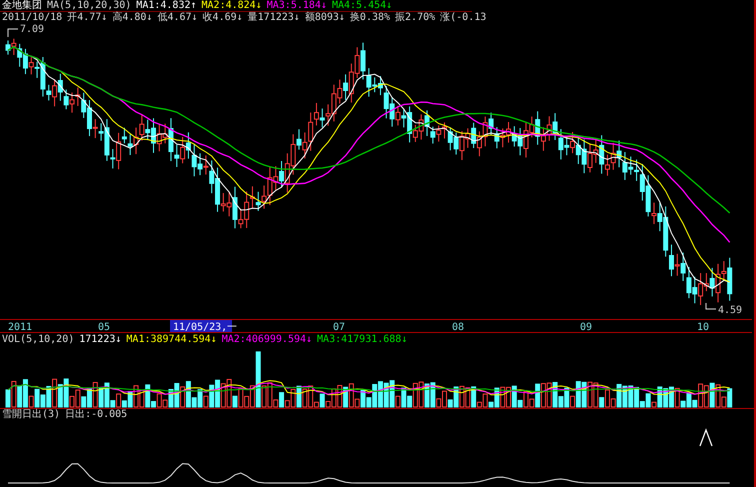  Describe the element at coordinates (204, 326) in the screenshot. I see `date-cursor-label: 11/05/23,一` at that location.